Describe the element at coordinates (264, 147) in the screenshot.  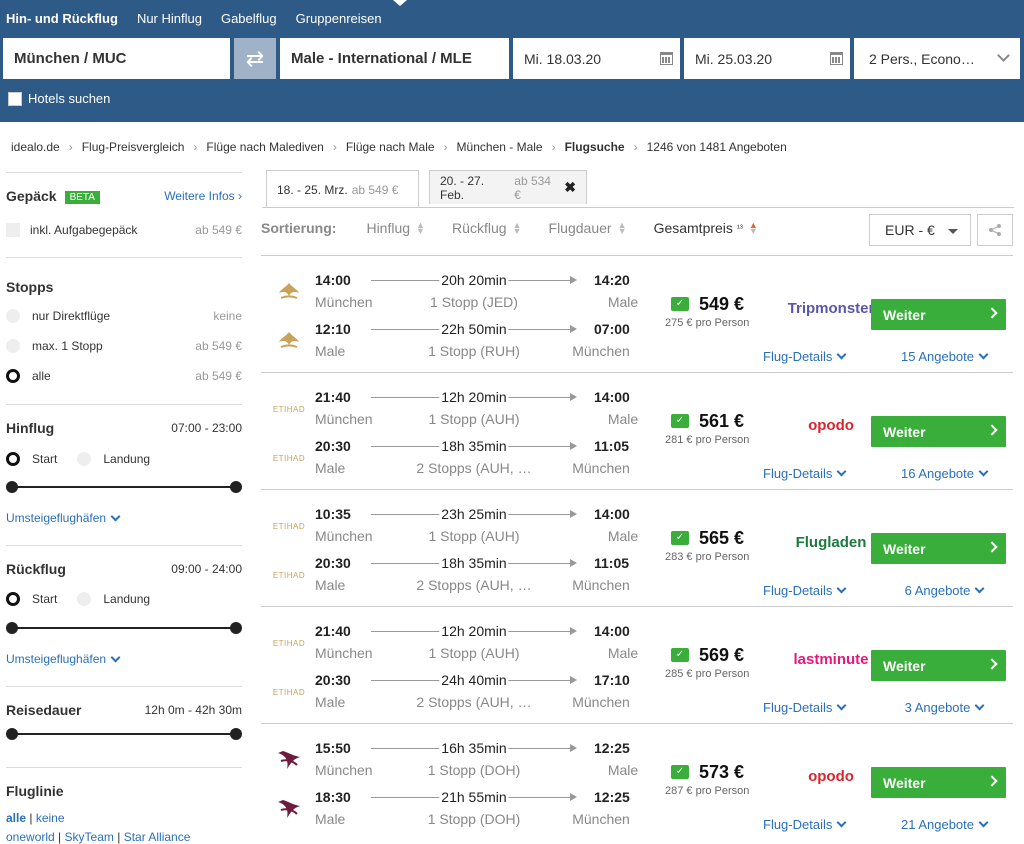
I see `breadcrumb-item: Flüge nach Malediven` at that location.